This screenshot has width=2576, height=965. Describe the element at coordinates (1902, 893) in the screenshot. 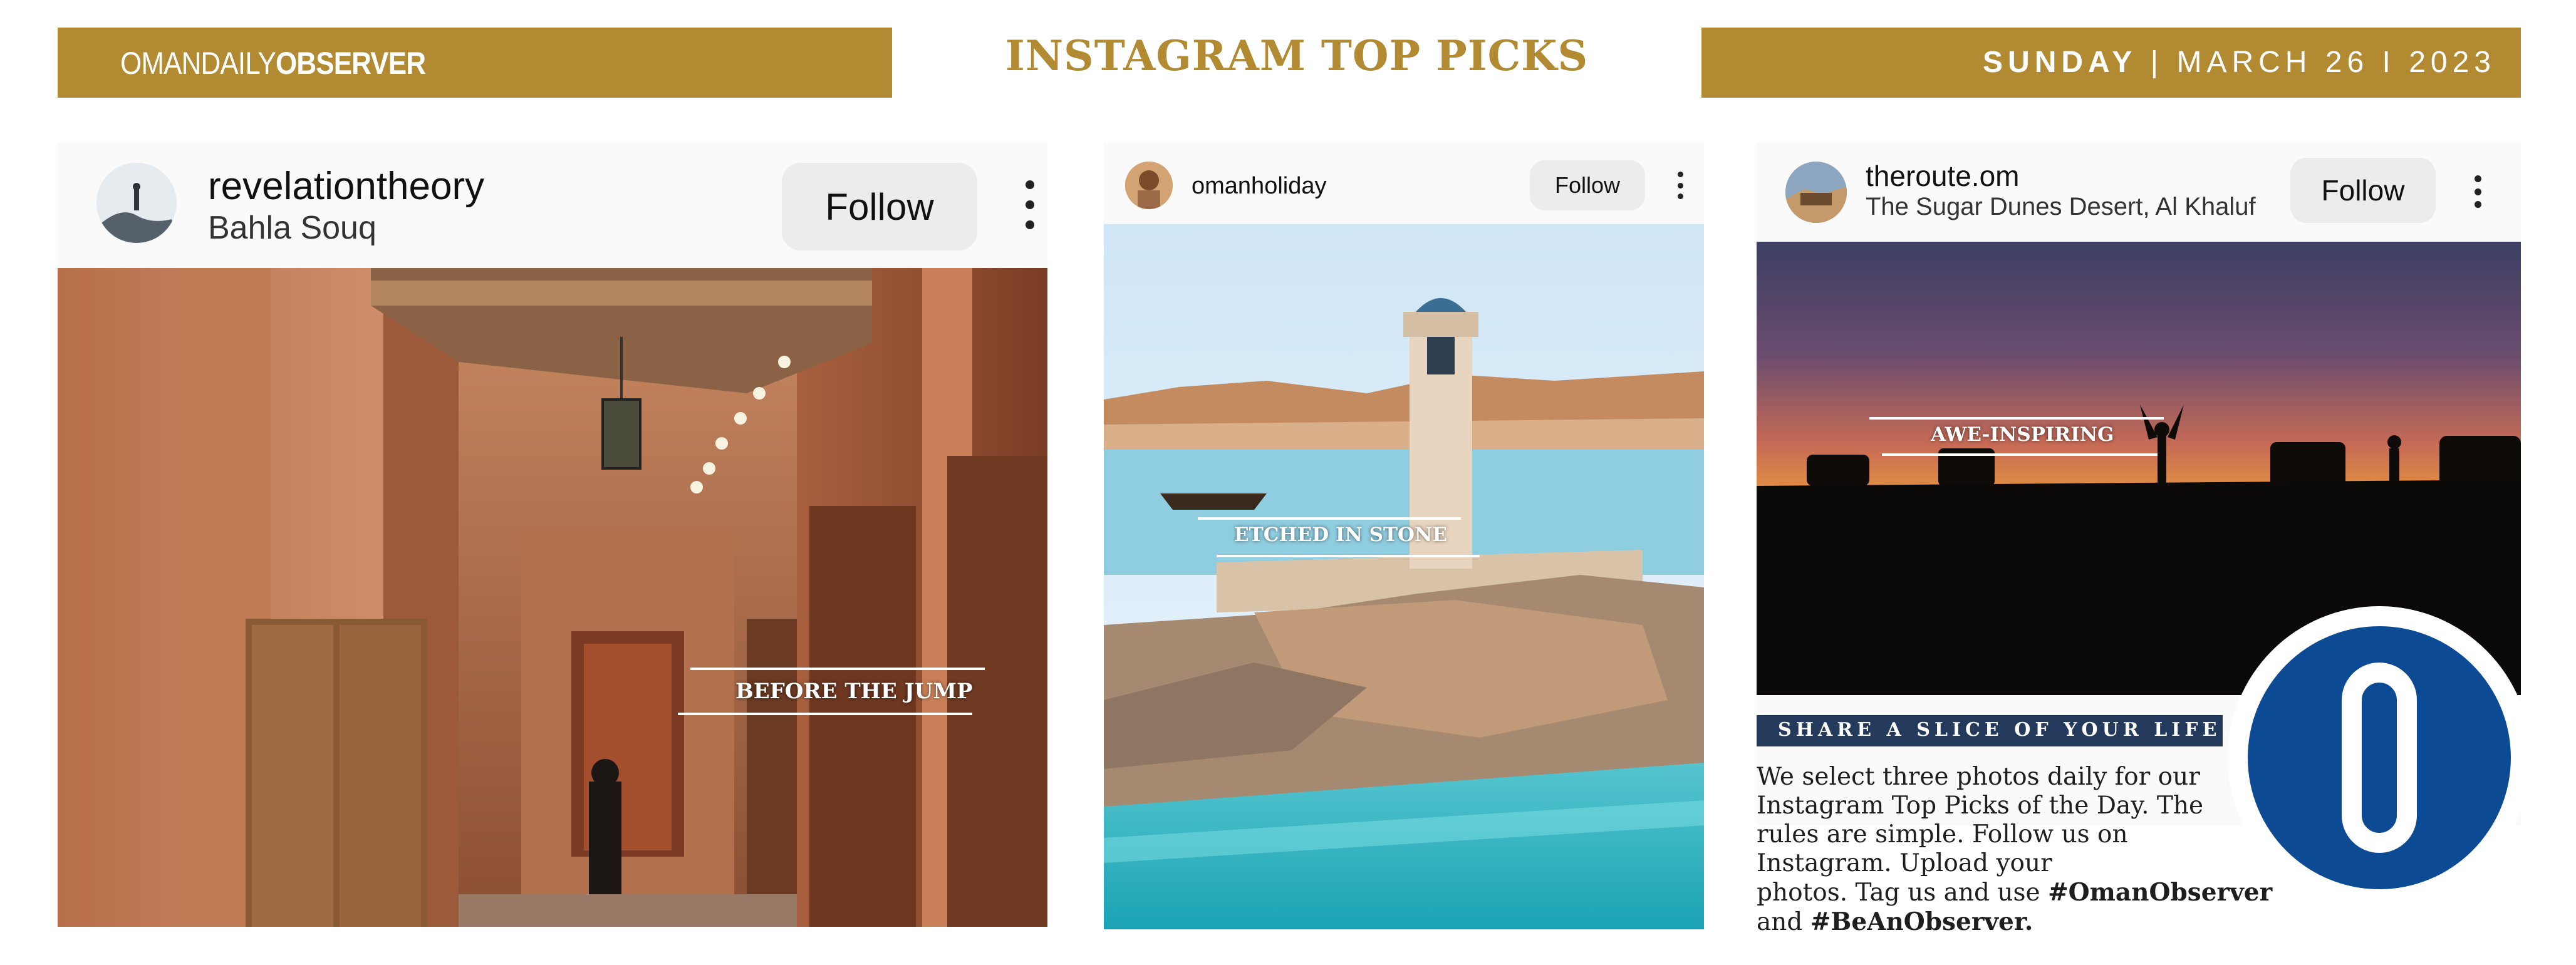

I see `share-line-5-text: photos. Tag us and use` at that location.